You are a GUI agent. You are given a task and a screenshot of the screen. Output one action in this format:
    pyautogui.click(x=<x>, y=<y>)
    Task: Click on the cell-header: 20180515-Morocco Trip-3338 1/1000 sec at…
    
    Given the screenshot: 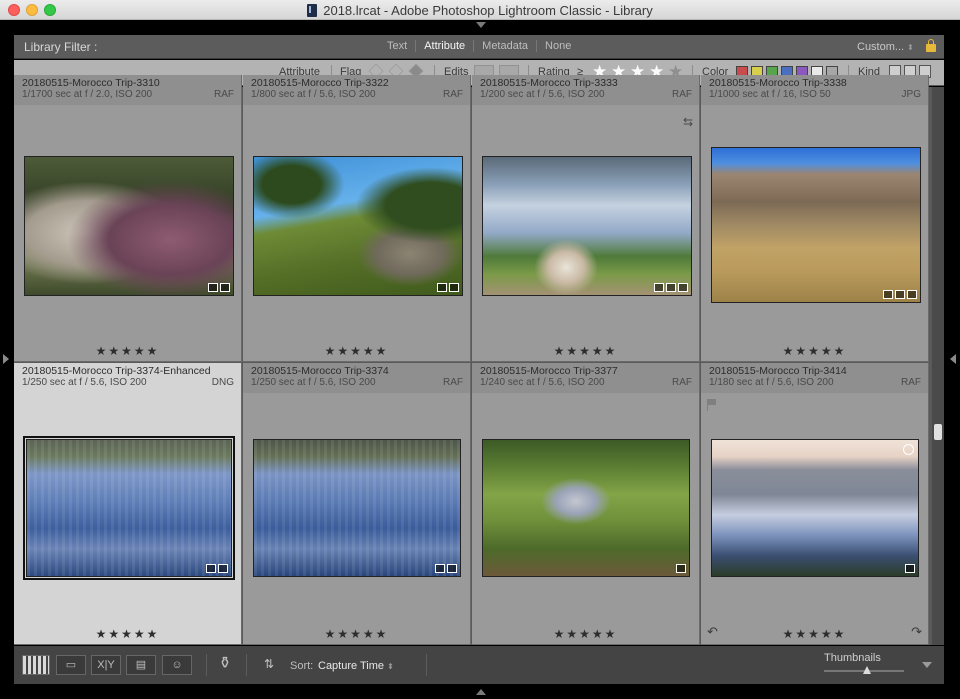 What is the action you would take?
    pyautogui.click(x=814, y=90)
    